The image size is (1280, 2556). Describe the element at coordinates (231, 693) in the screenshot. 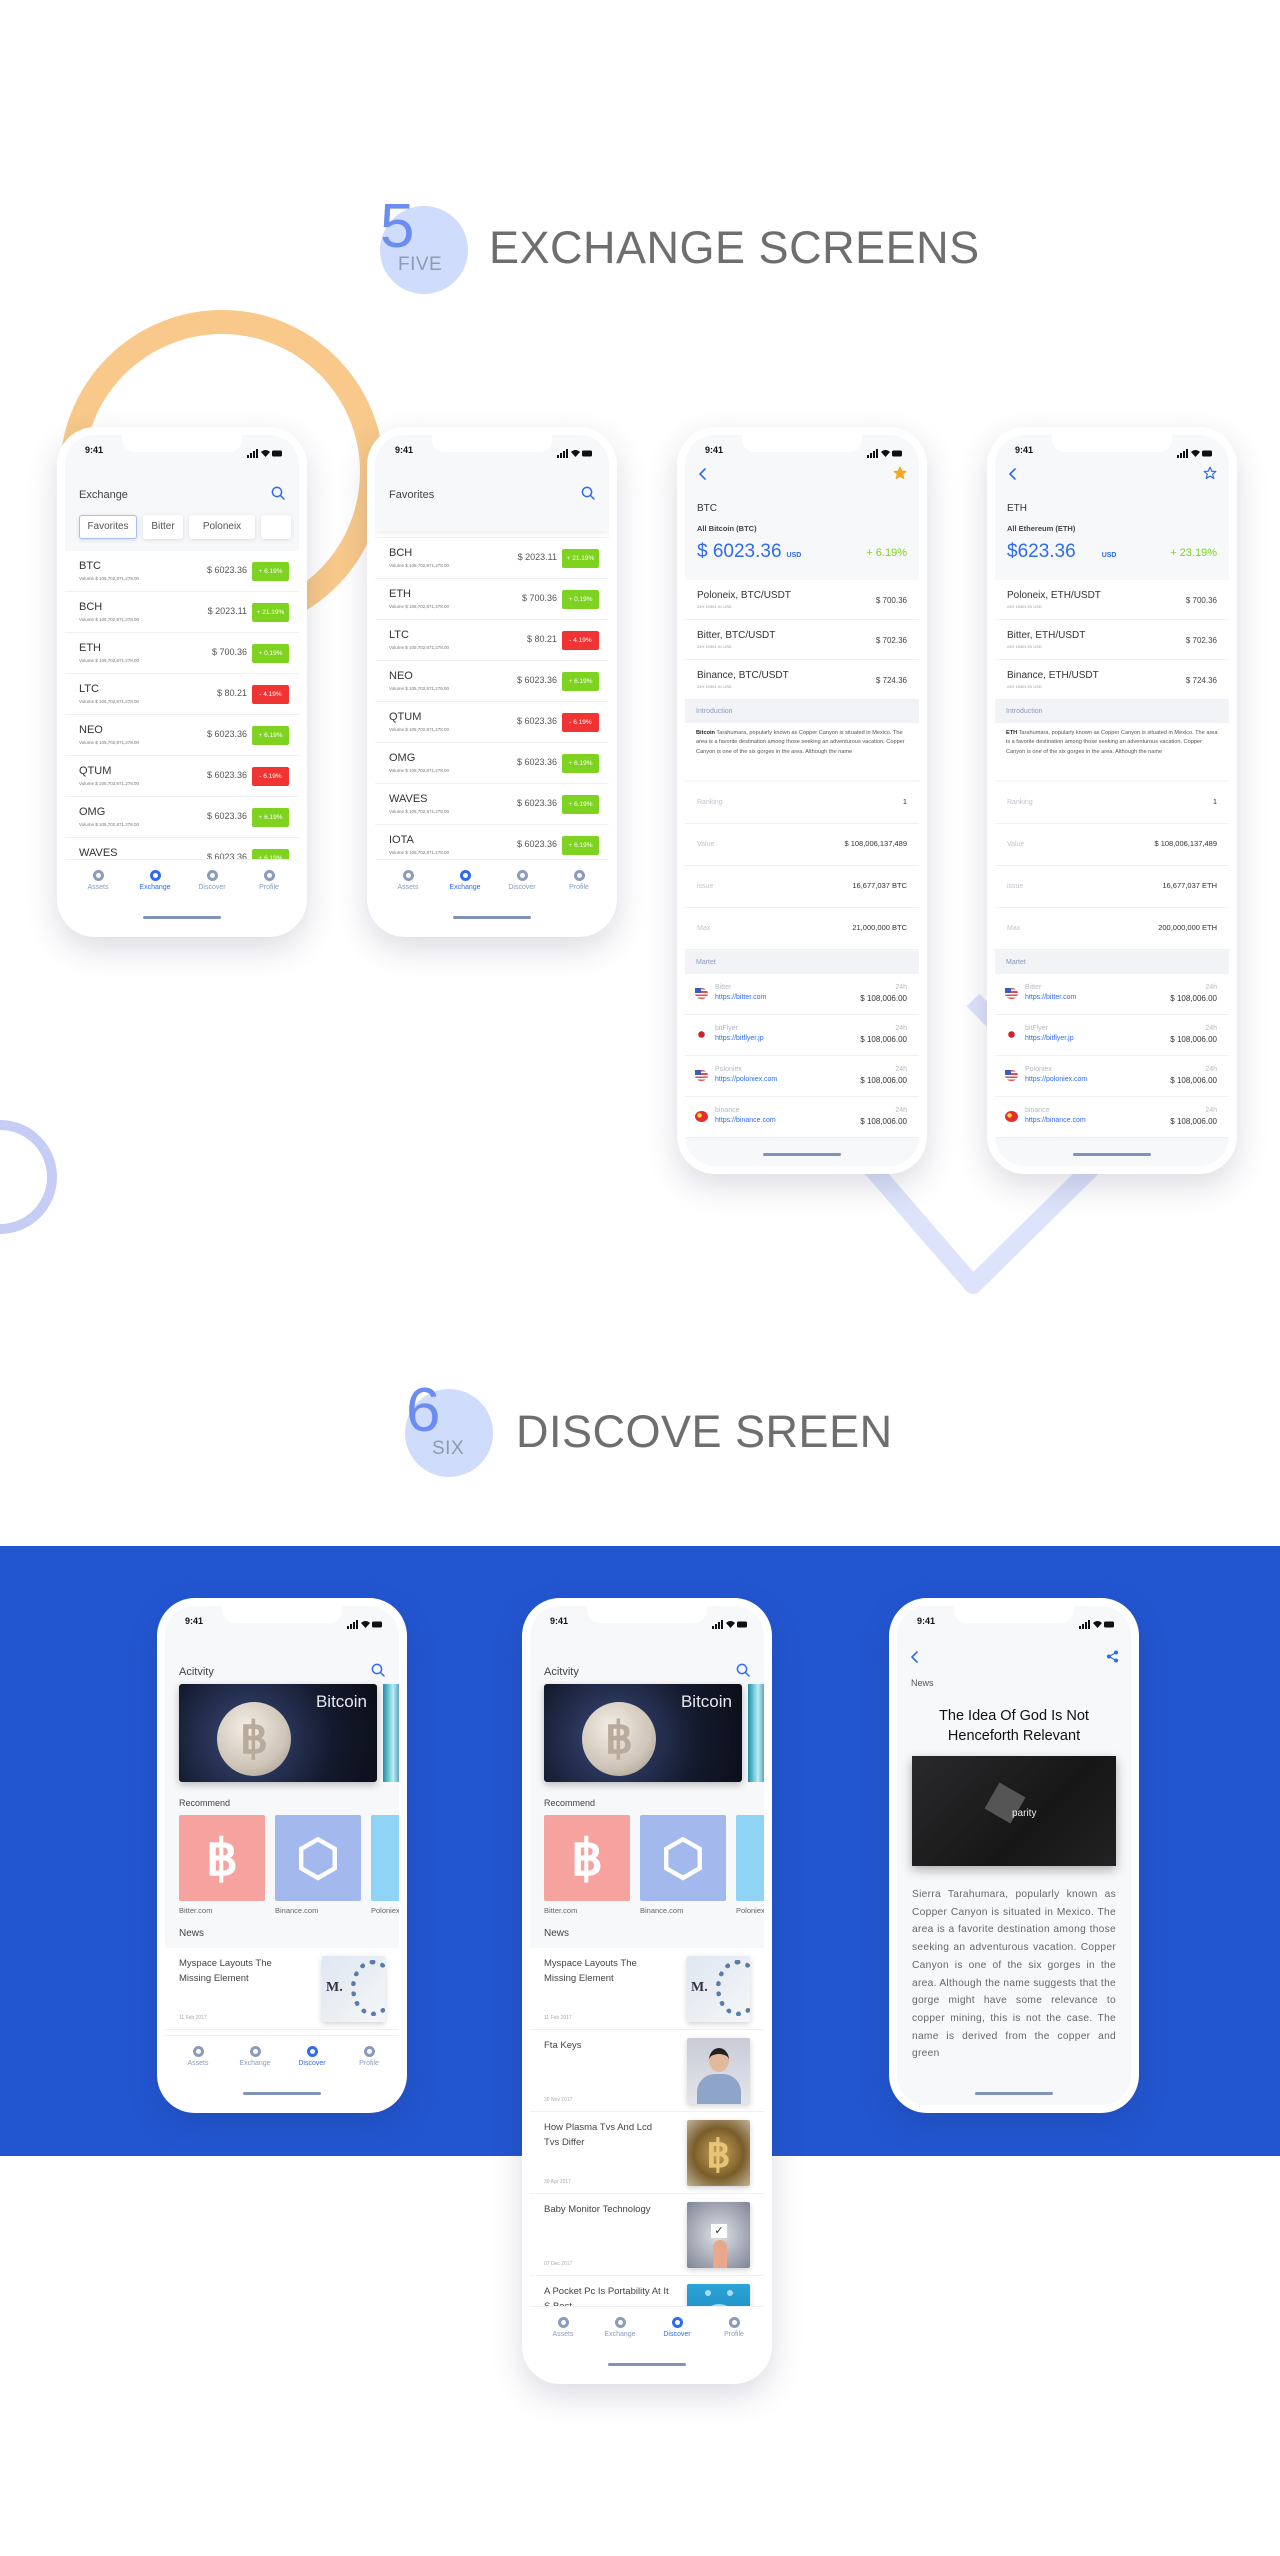

I see `coin-price: $ 80.21` at that location.